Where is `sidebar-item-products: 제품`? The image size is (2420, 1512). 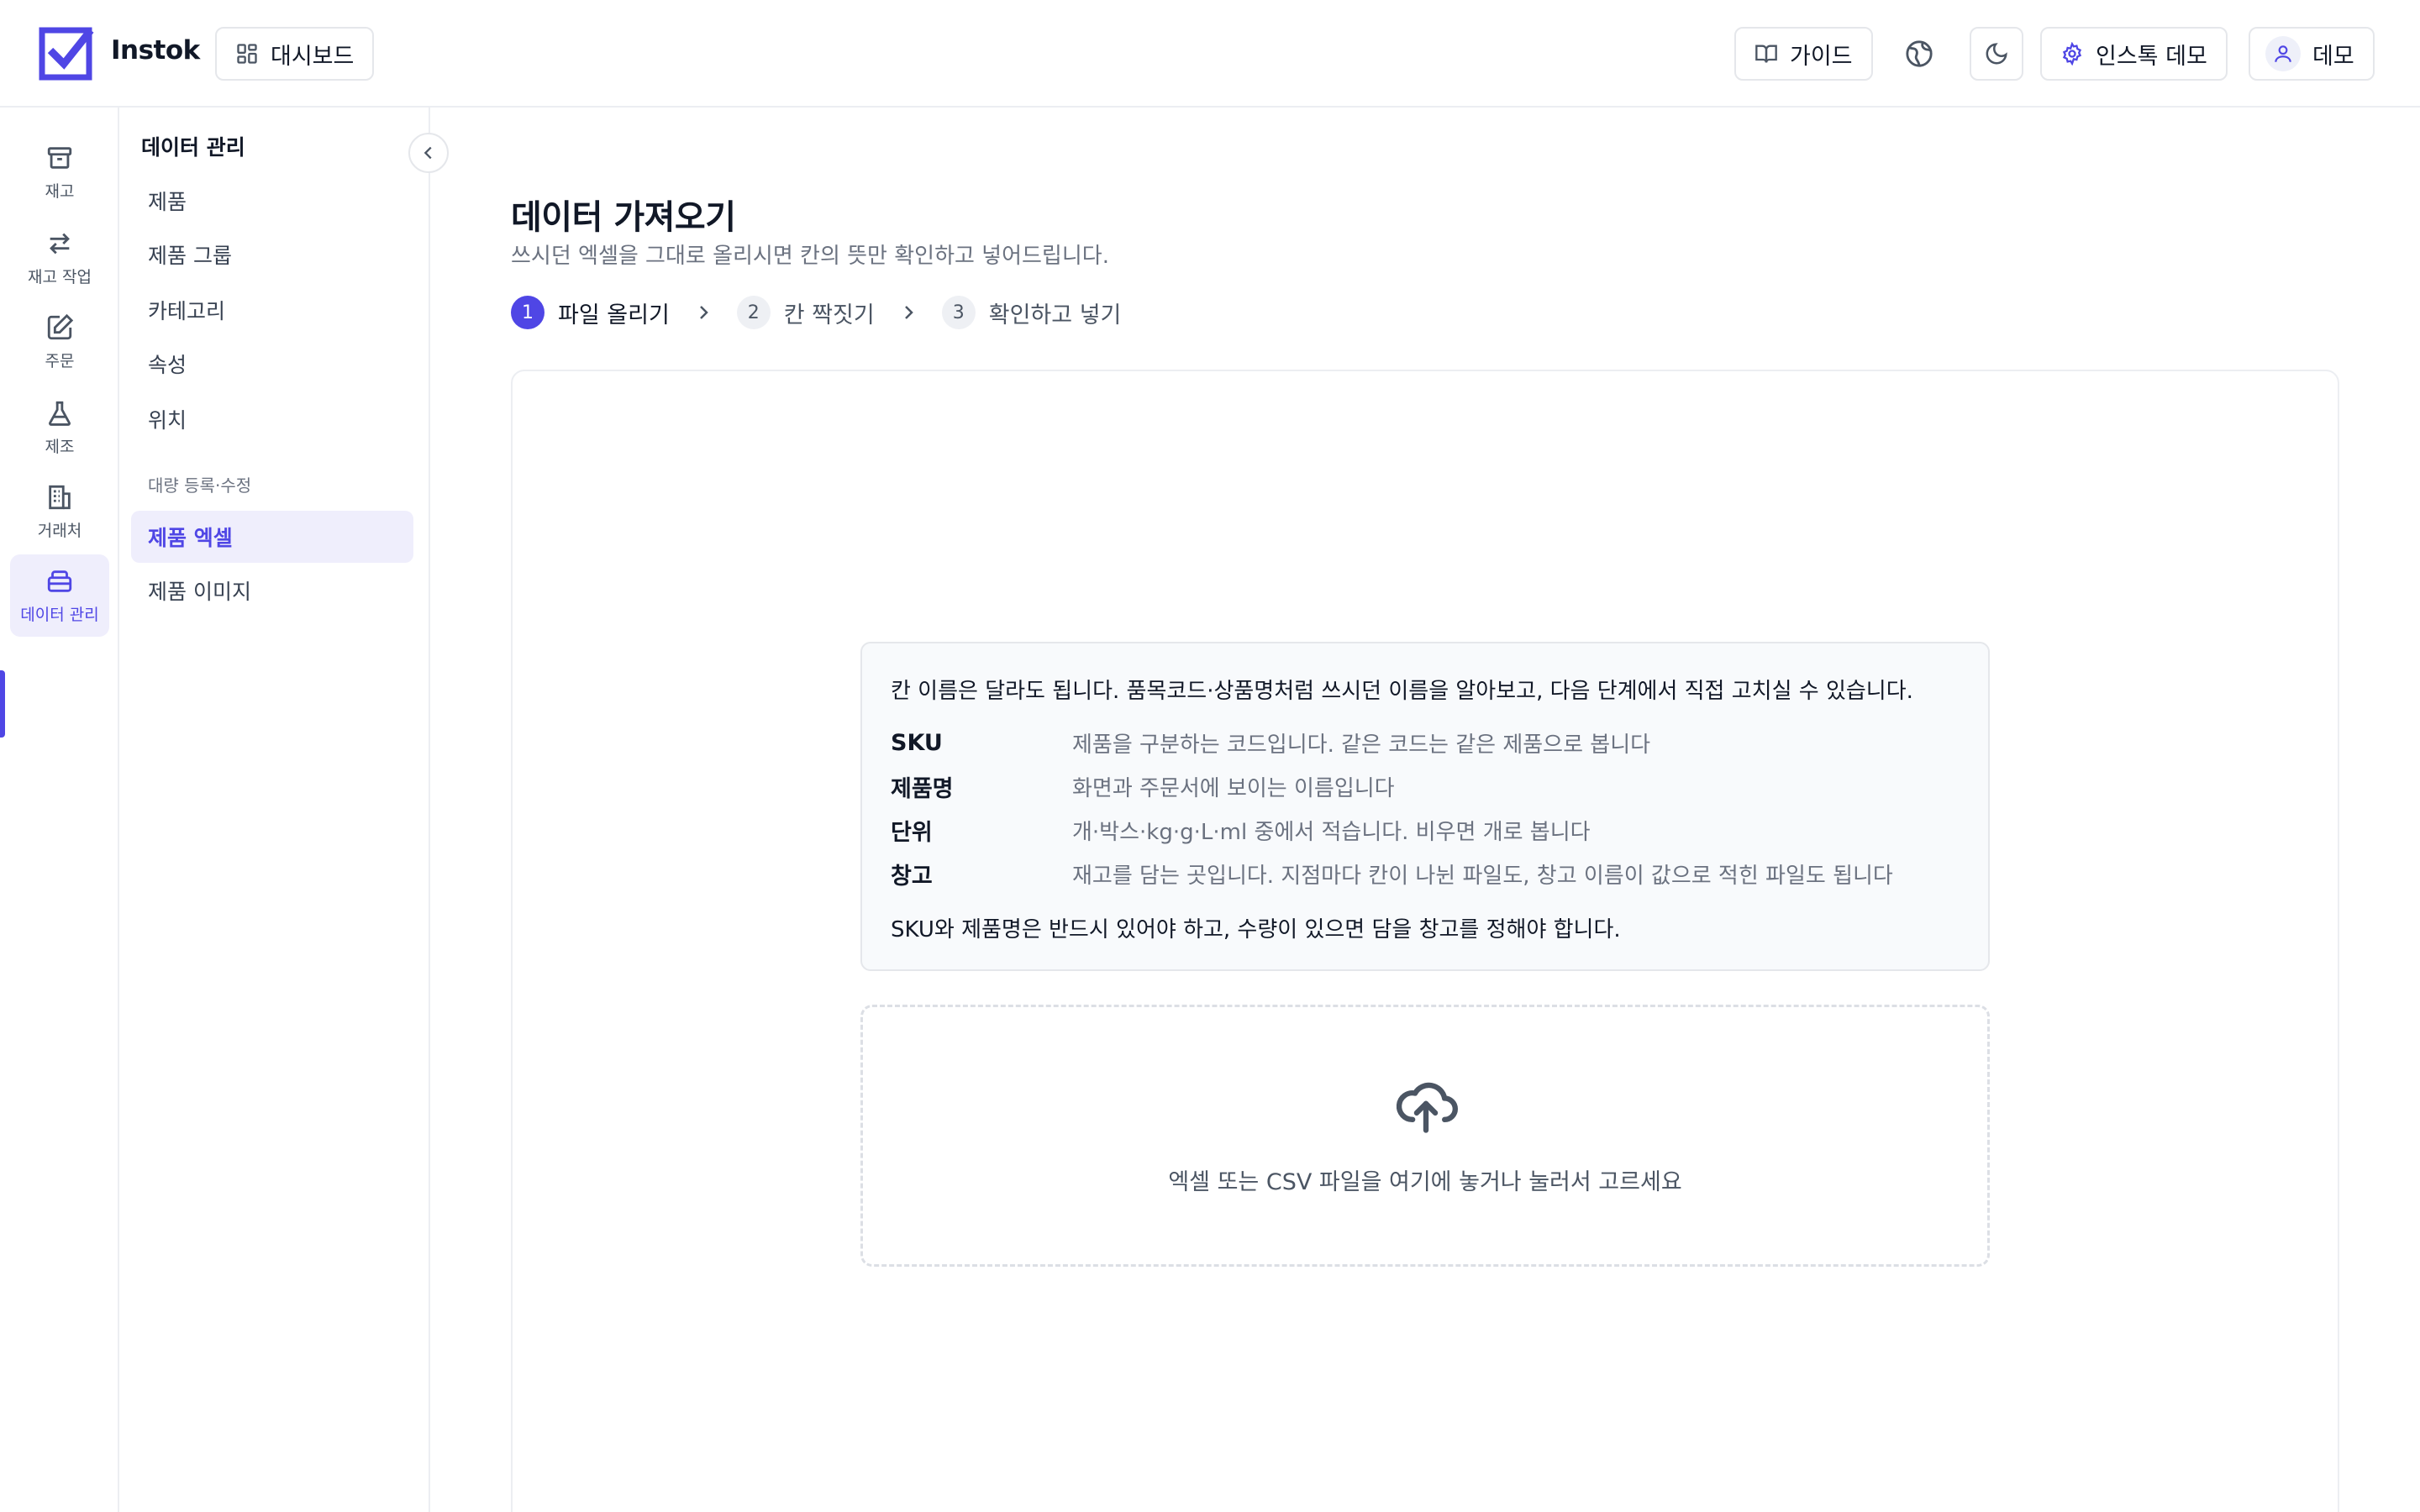 sidebar-item-products: 제품 is located at coordinates (272, 201).